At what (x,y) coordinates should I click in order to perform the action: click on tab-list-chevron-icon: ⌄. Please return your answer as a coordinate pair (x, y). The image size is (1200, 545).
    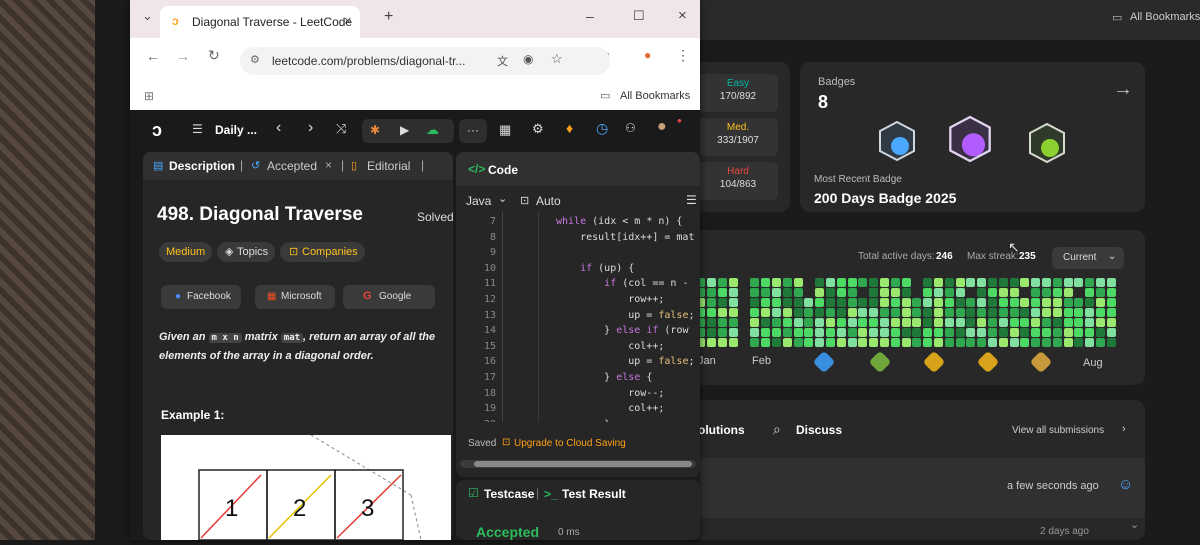
    Looking at the image, I should click on (147, 16).